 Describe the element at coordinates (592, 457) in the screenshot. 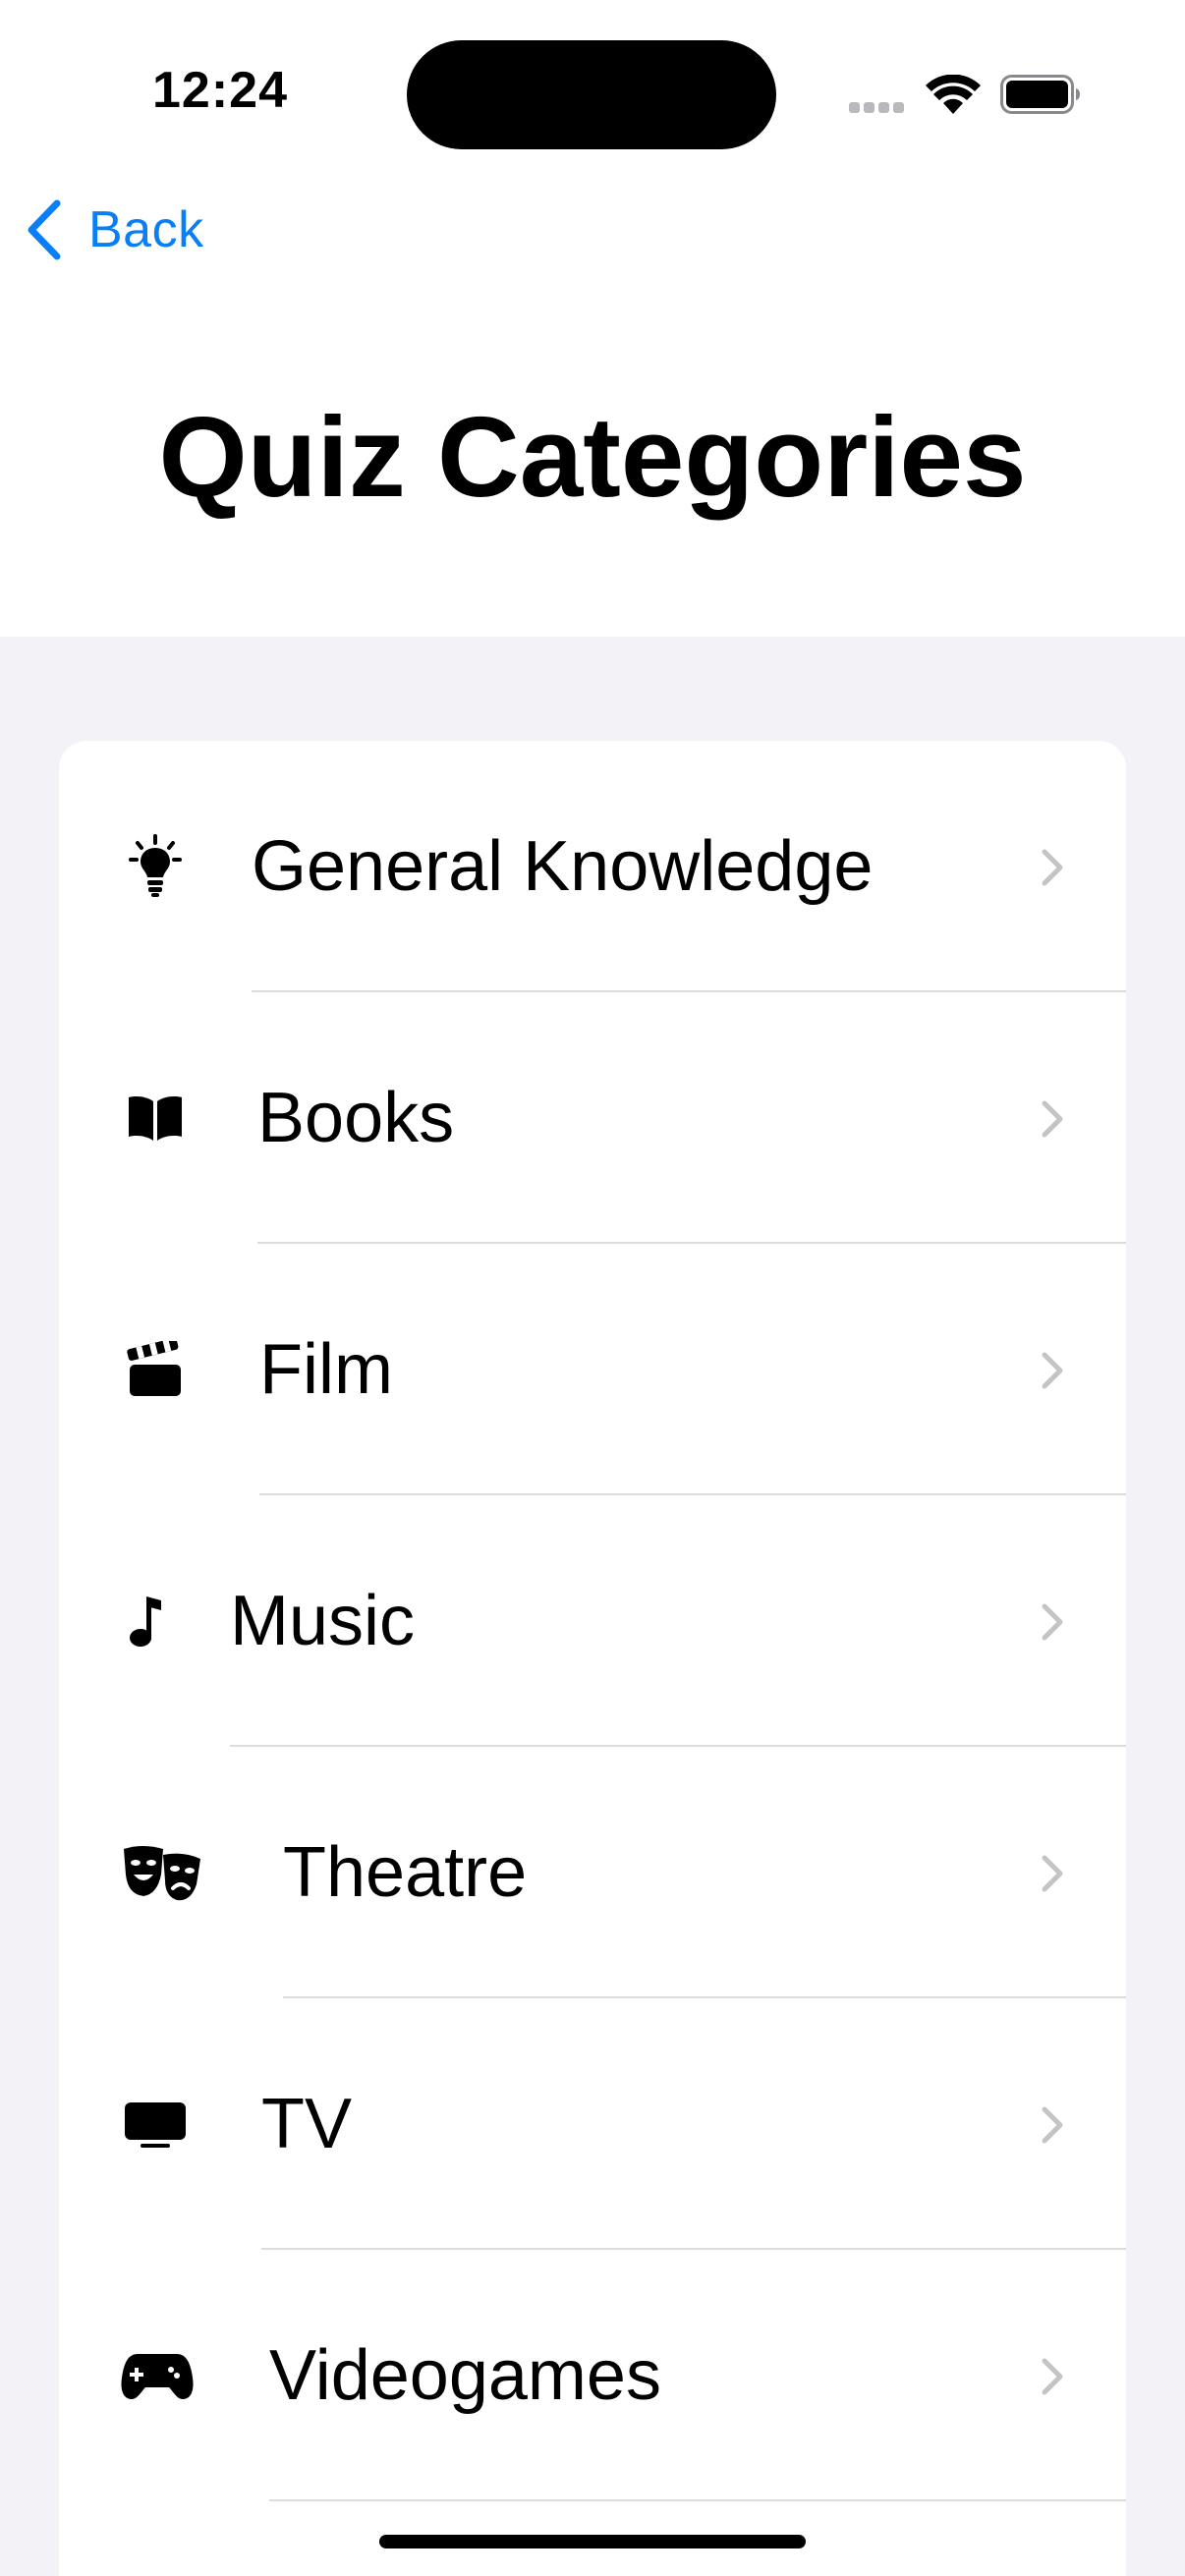

I see `page-title: Quiz Categories` at that location.